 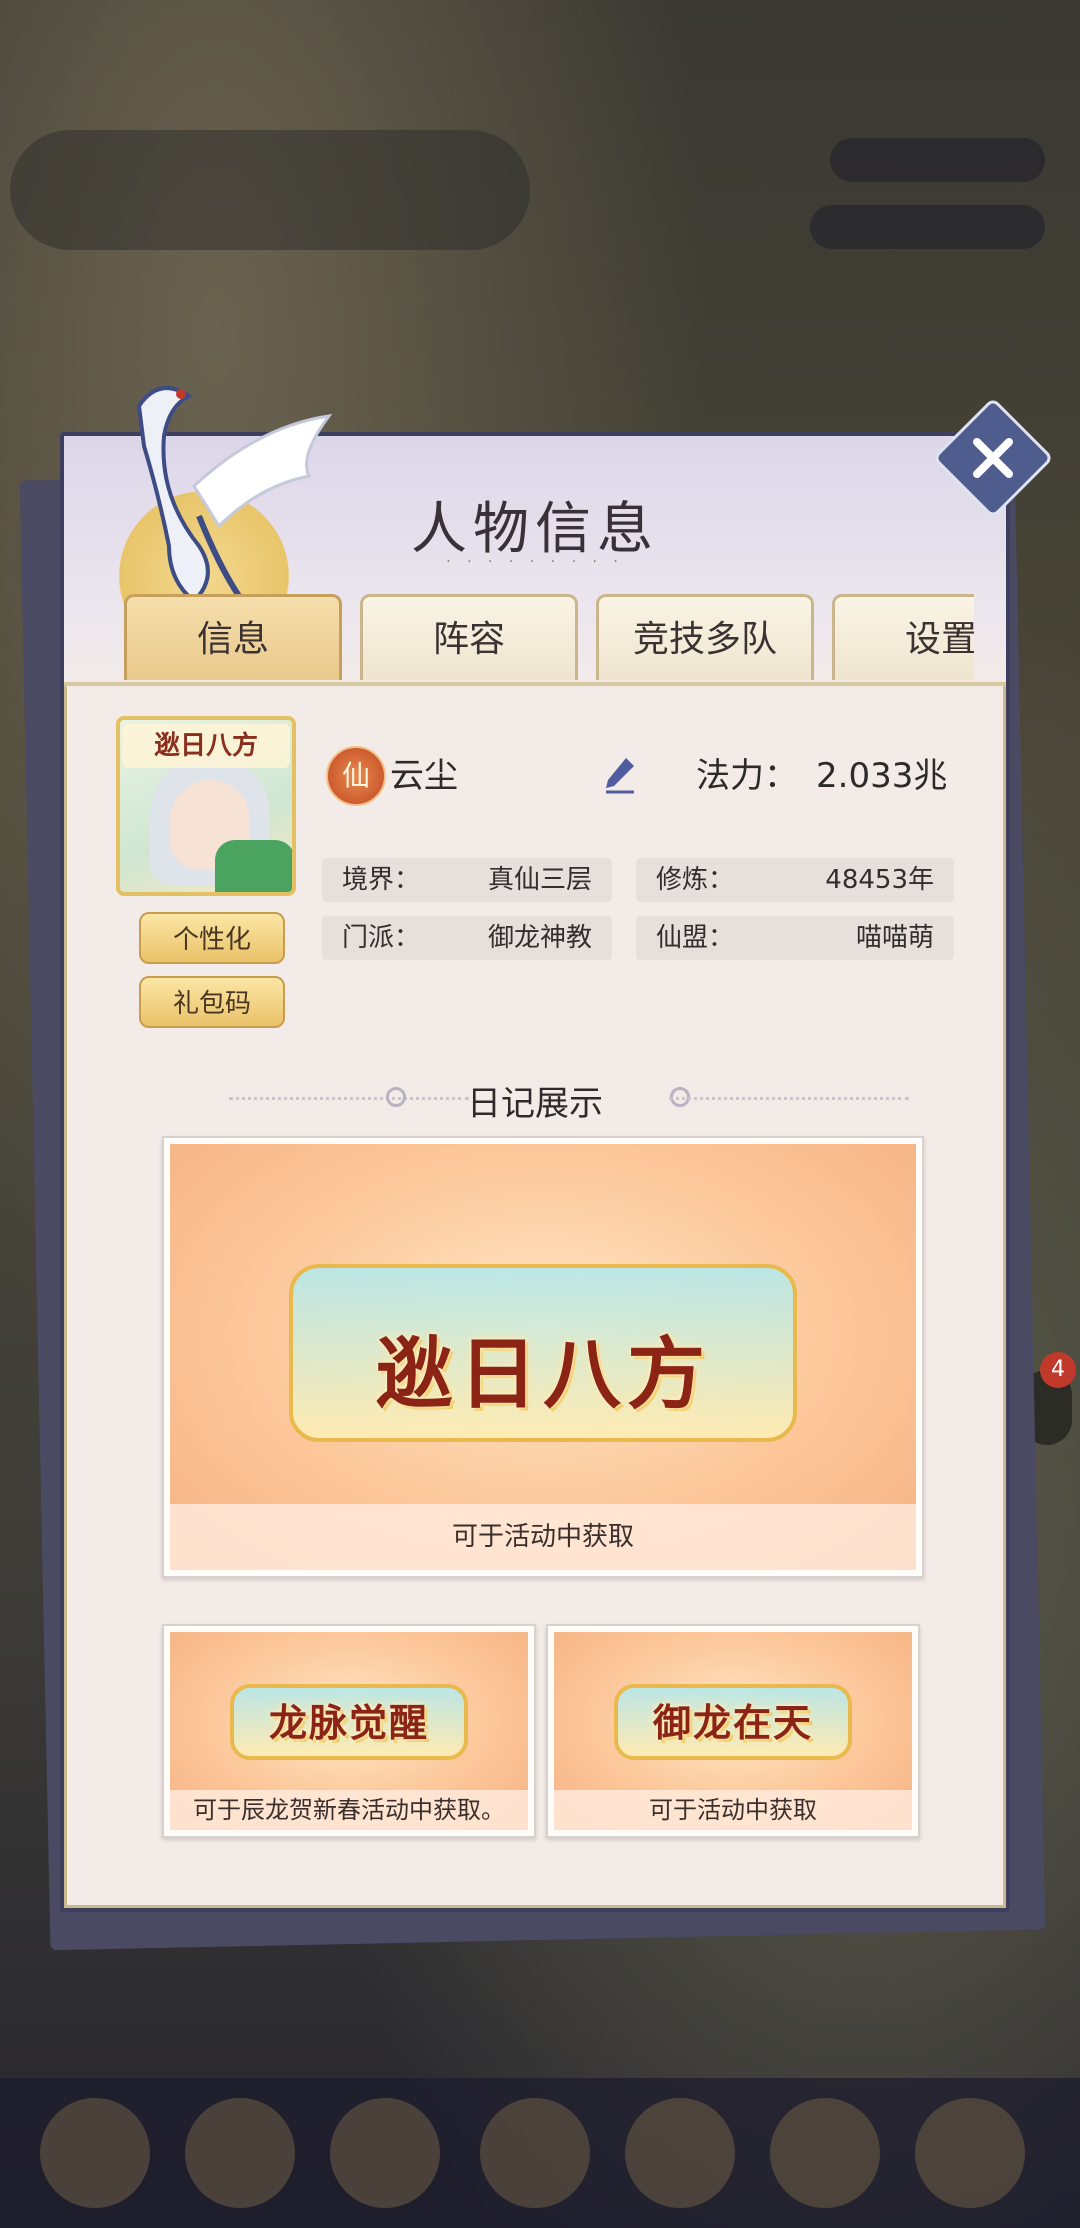 What do you see at coordinates (381, 880) in the screenshot?
I see `stat-key: 境界：` at bounding box center [381, 880].